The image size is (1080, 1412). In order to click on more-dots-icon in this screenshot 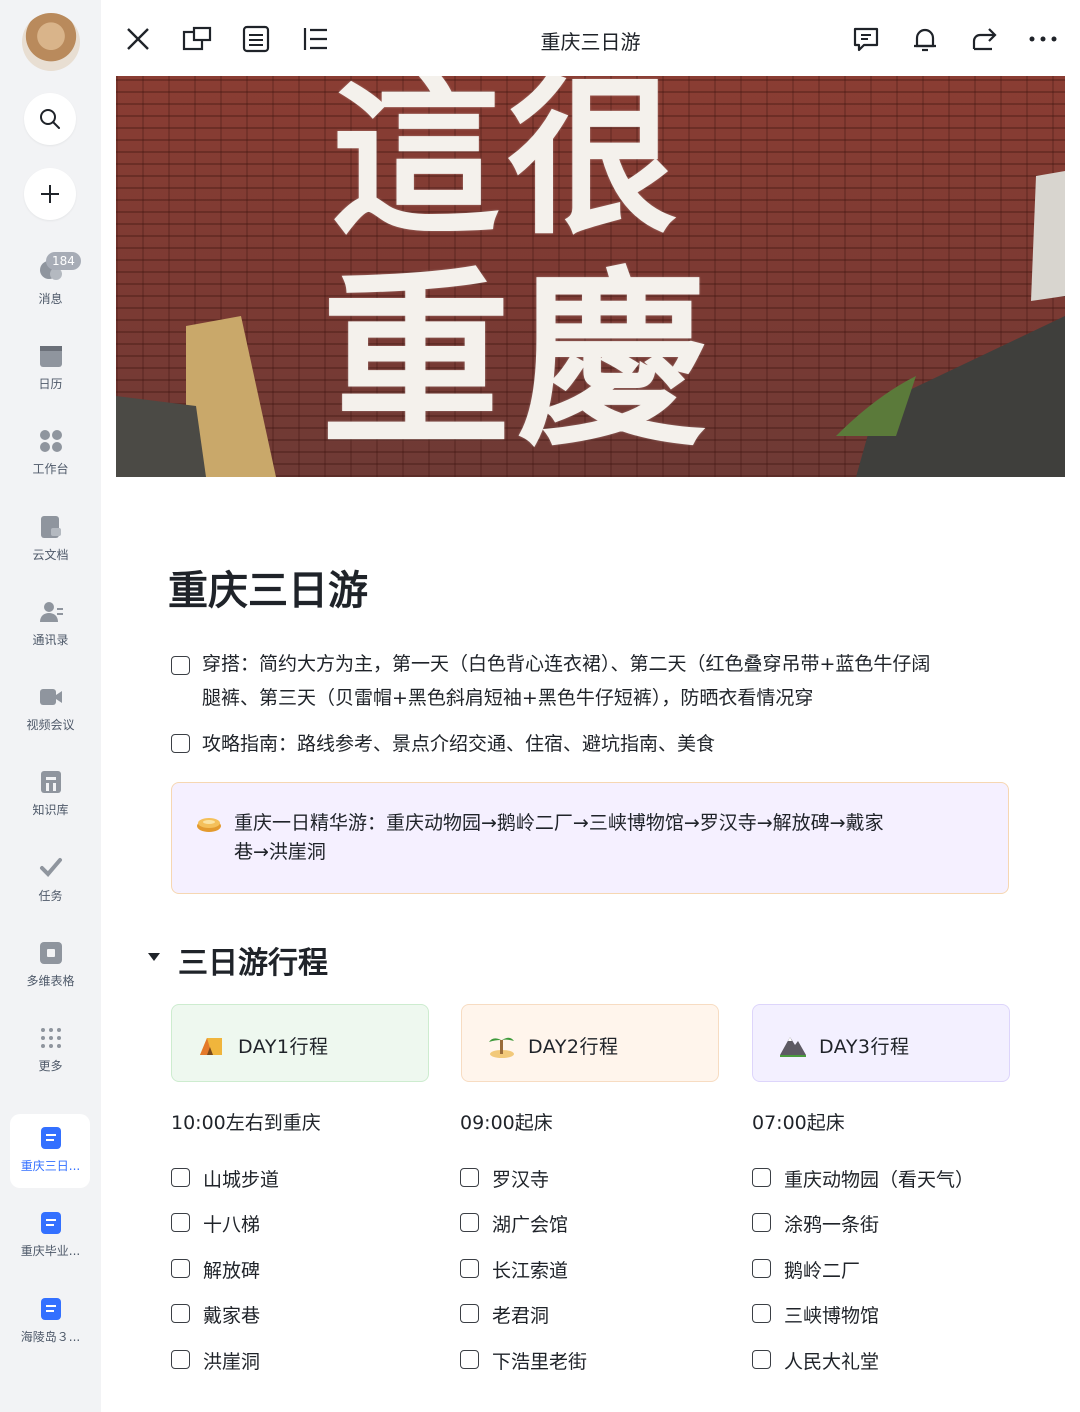, I will do `click(50, 1038)`.